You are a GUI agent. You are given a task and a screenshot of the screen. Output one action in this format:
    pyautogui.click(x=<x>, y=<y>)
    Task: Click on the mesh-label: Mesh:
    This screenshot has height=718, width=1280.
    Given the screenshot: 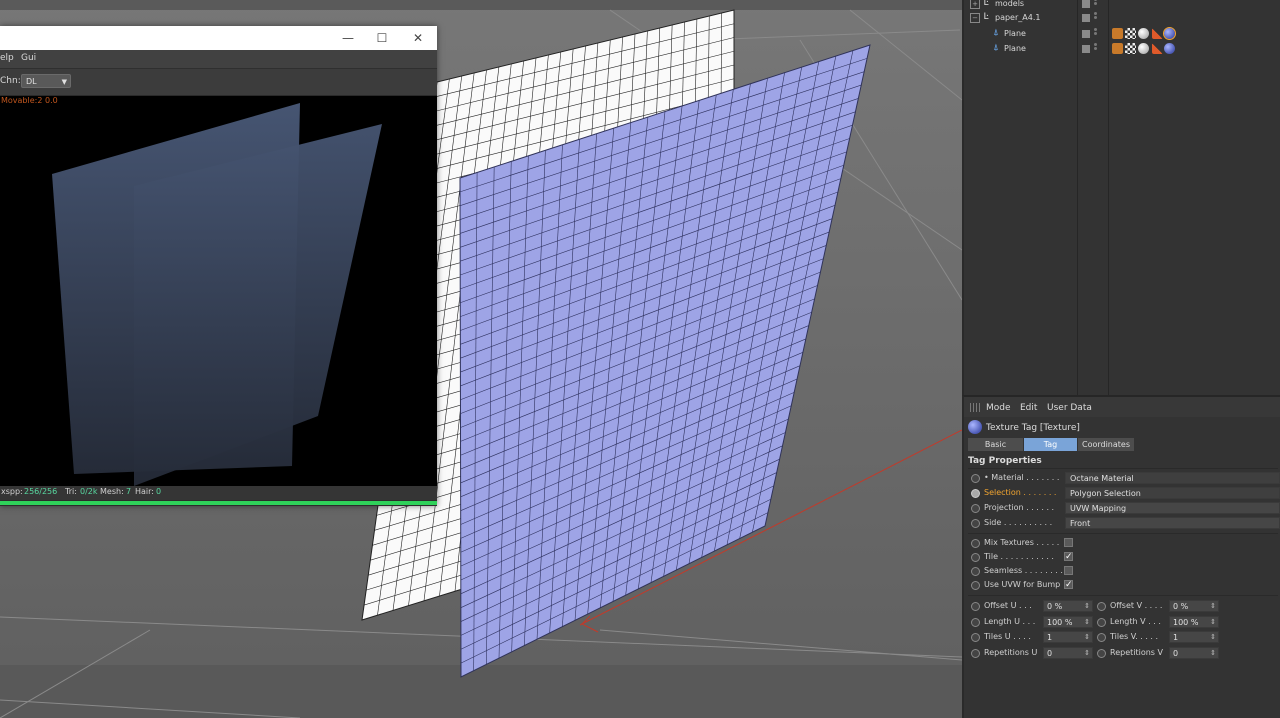 What is the action you would take?
    pyautogui.click(x=112, y=491)
    